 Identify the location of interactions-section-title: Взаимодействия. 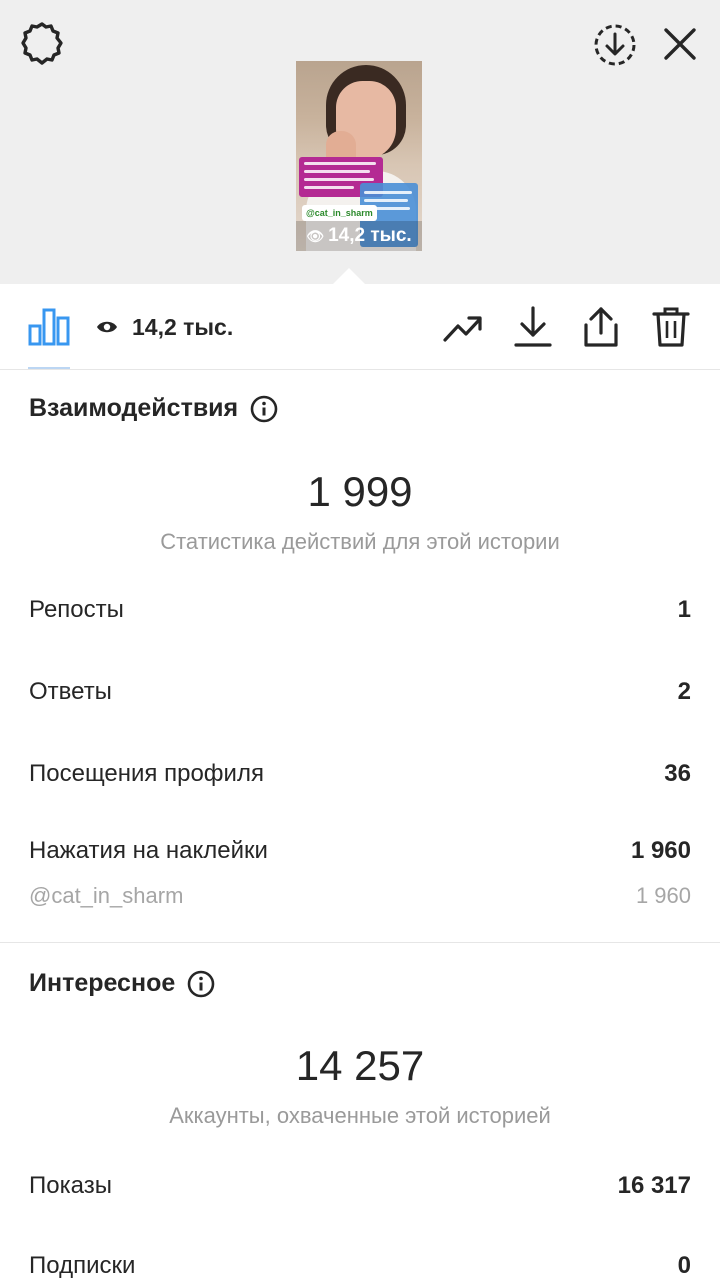
(153, 408).